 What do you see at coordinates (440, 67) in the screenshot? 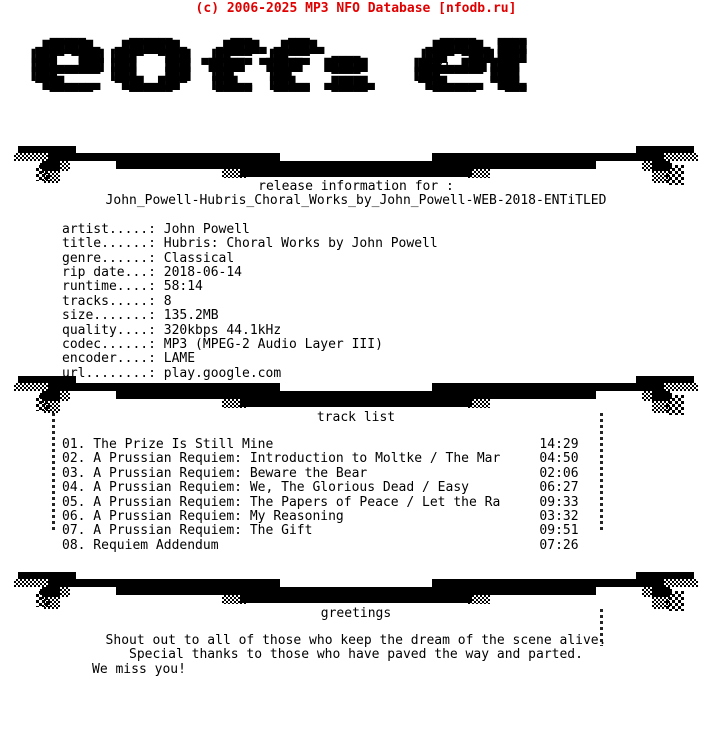
I see `ascii-logo-signature: hX!` at bounding box center [440, 67].